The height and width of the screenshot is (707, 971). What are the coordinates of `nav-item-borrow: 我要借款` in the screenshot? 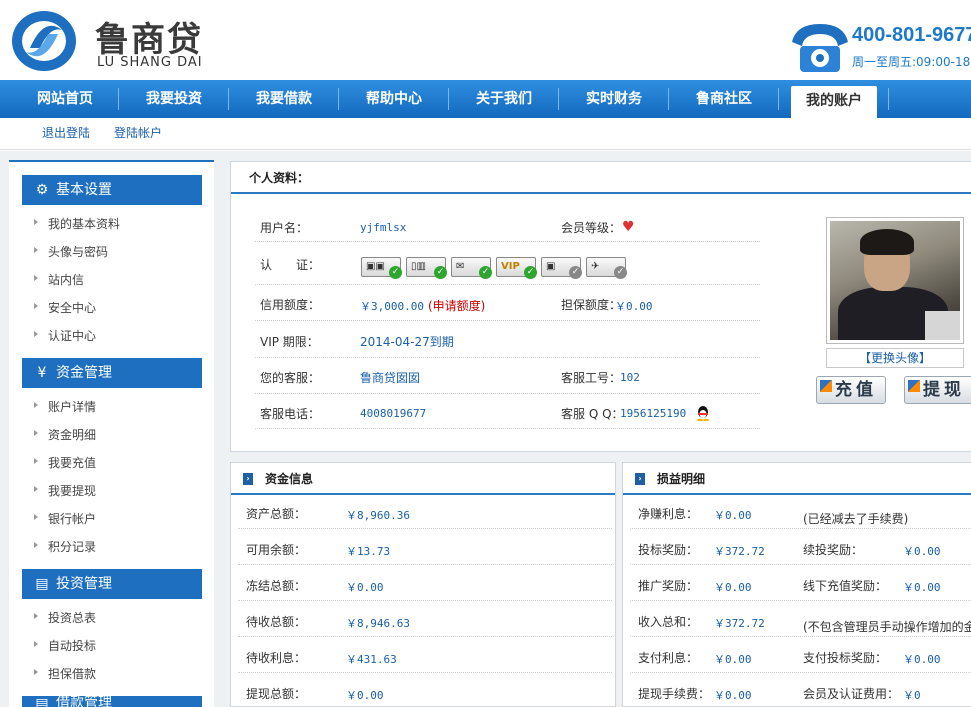 It's located at (284, 99).